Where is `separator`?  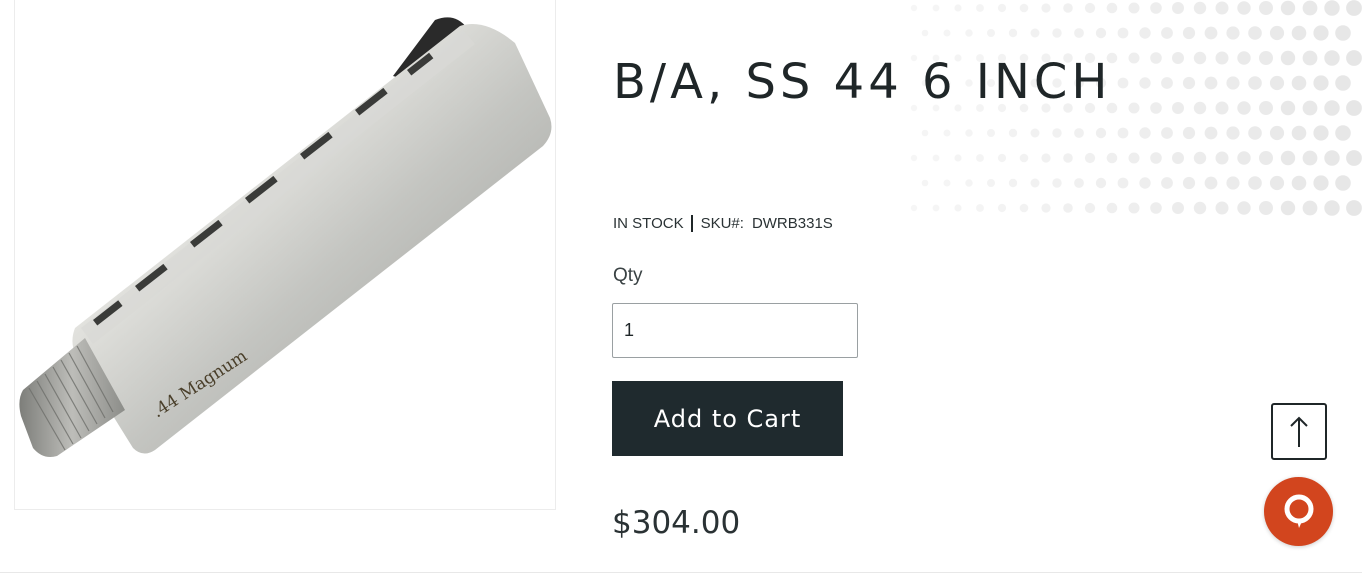
separator is located at coordinates (691, 223).